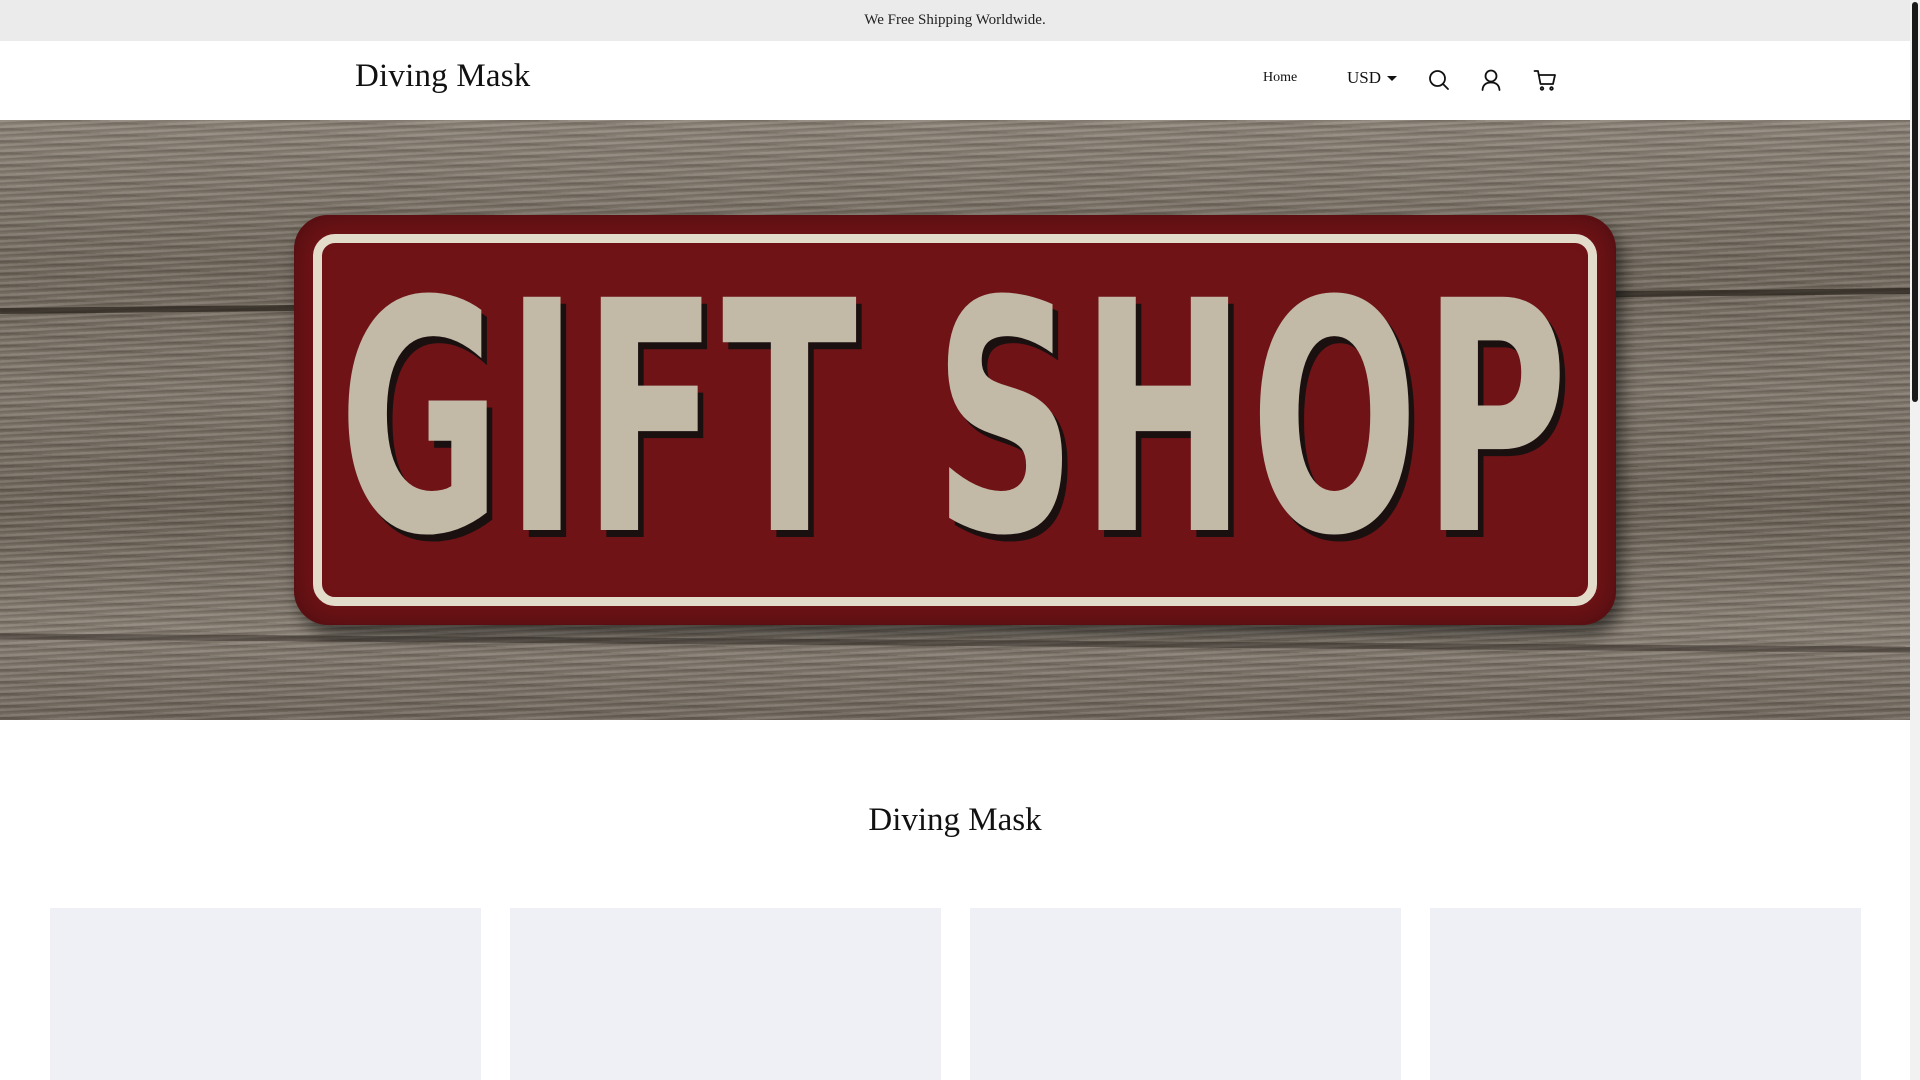 The height and width of the screenshot is (1080, 1920). I want to click on account-button, so click(1491, 80).